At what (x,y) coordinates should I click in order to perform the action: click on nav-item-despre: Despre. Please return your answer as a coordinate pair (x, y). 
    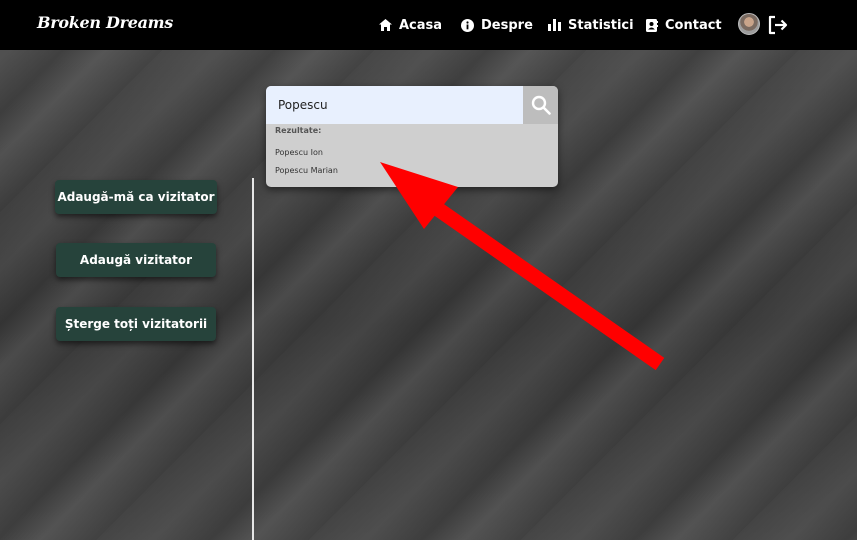
    Looking at the image, I should click on (497, 25).